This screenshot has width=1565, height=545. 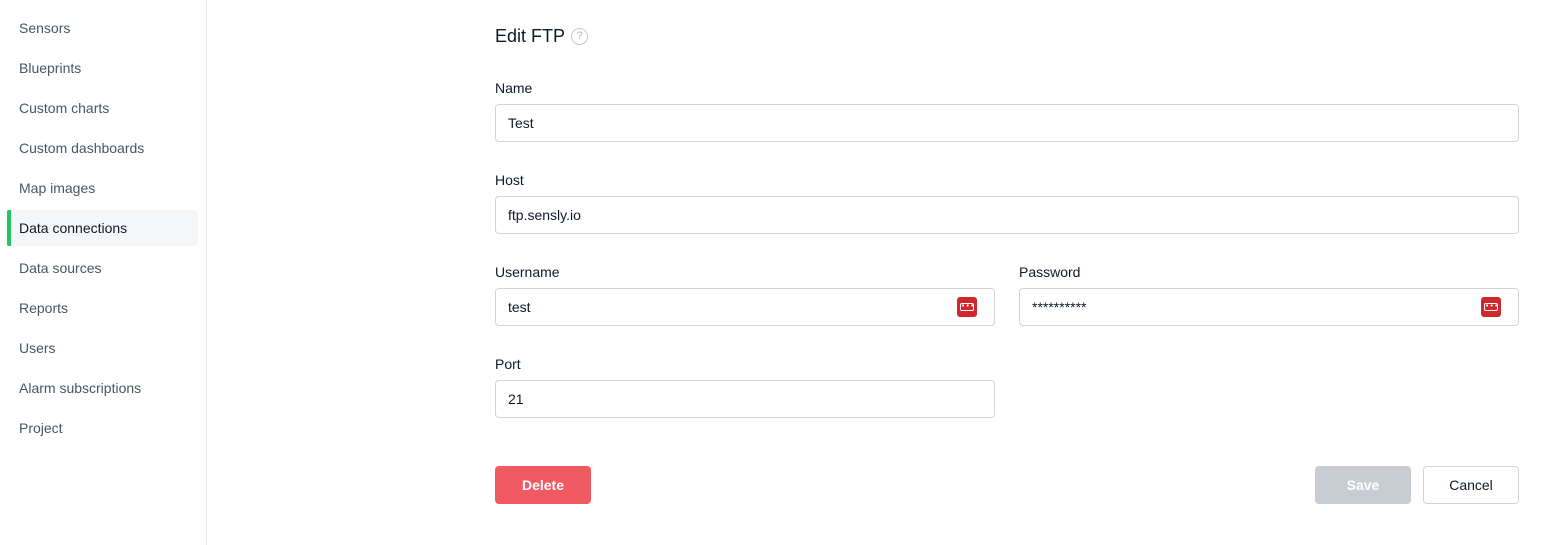 I want to click on sidebar-item-users: Users, so click(x=102, y=348).